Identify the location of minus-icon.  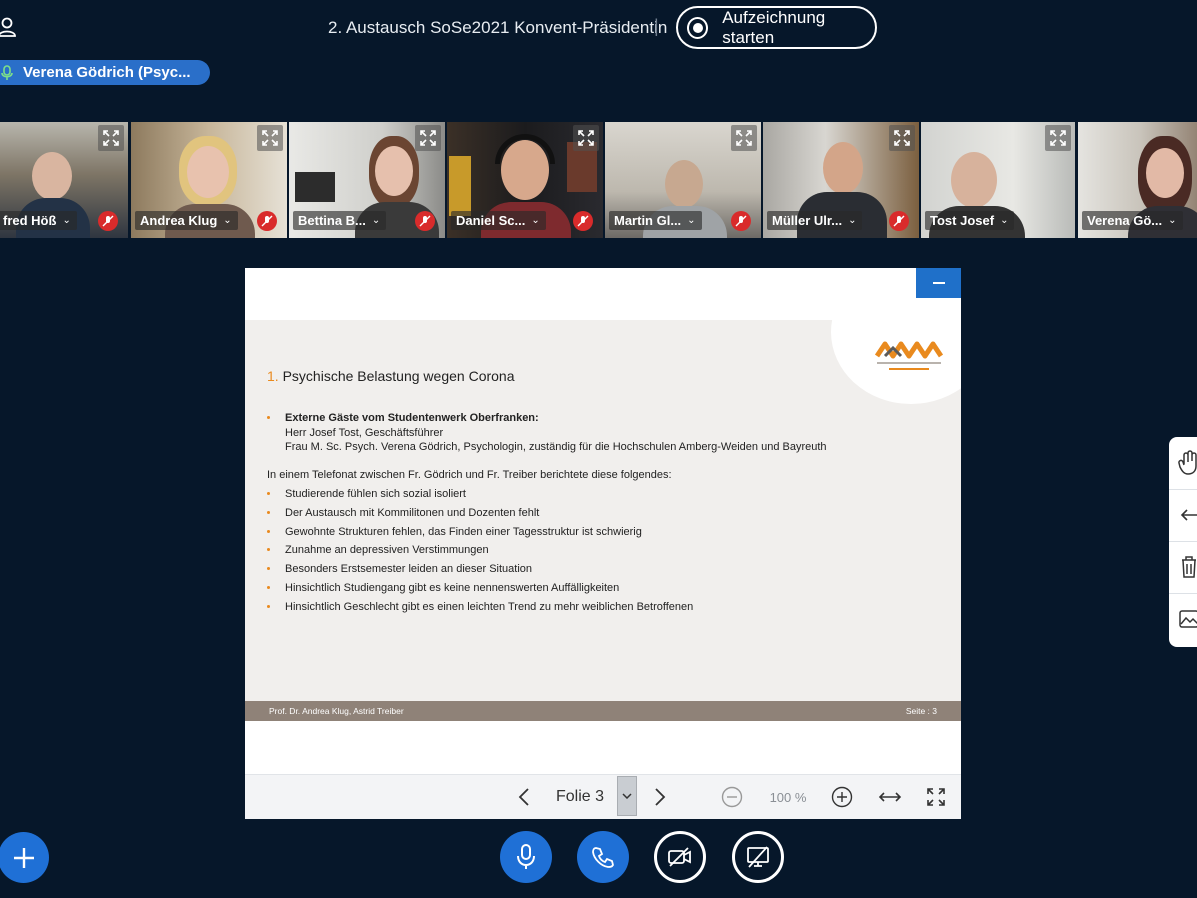
(938, 283).